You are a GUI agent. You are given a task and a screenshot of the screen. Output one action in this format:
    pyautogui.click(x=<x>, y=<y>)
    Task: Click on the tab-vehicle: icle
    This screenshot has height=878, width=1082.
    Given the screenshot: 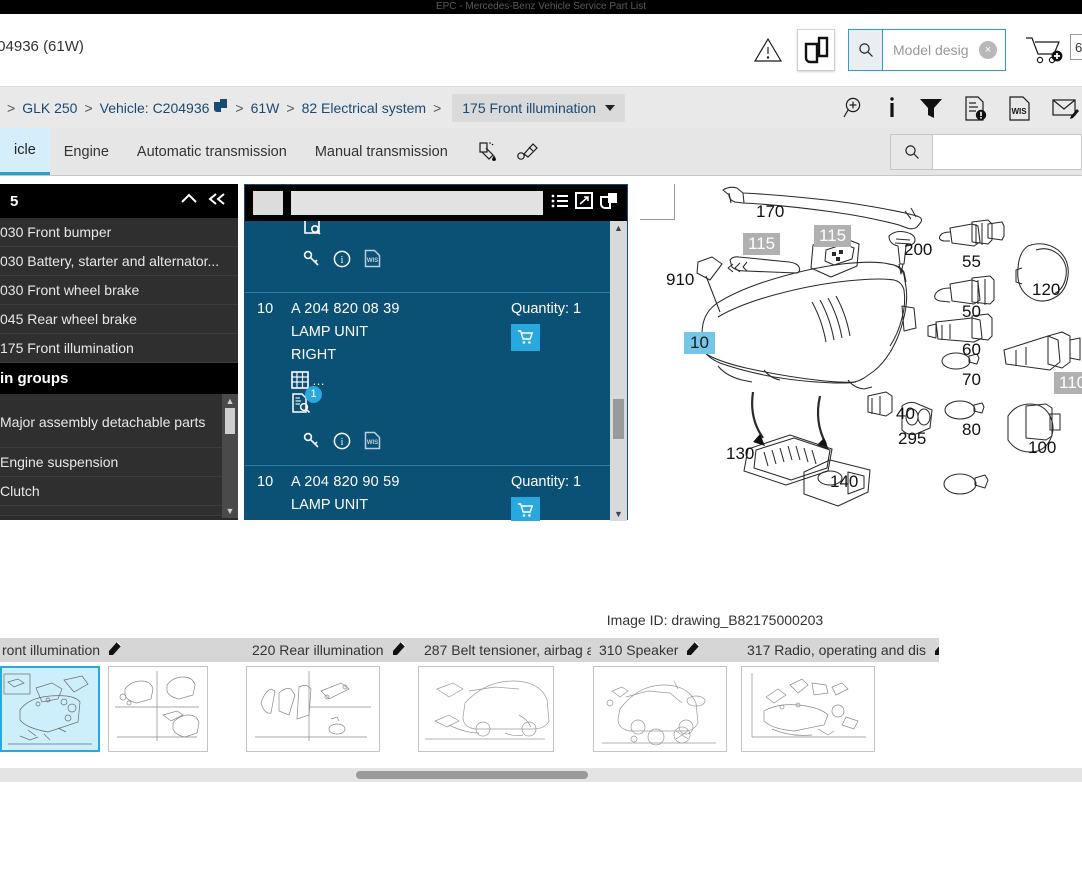 What is the action you would take?
    pyautogui.click(x=25, y=151)
    